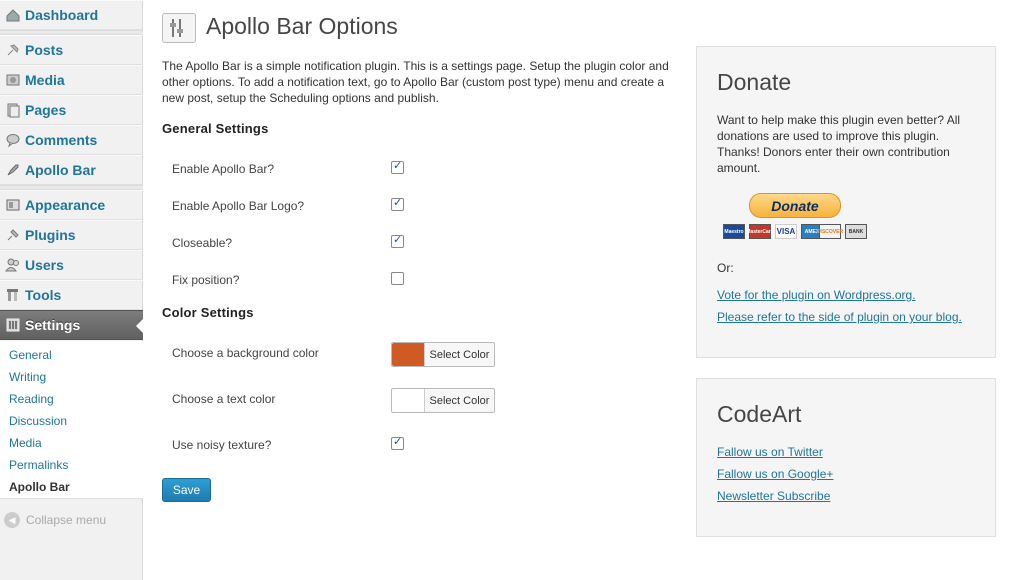 The height and width of the screenshot is (580, 1012). Describe the element at coordinates (31, 399) in the screenshot. I see `submenu-item-reading: Reading` at that location.